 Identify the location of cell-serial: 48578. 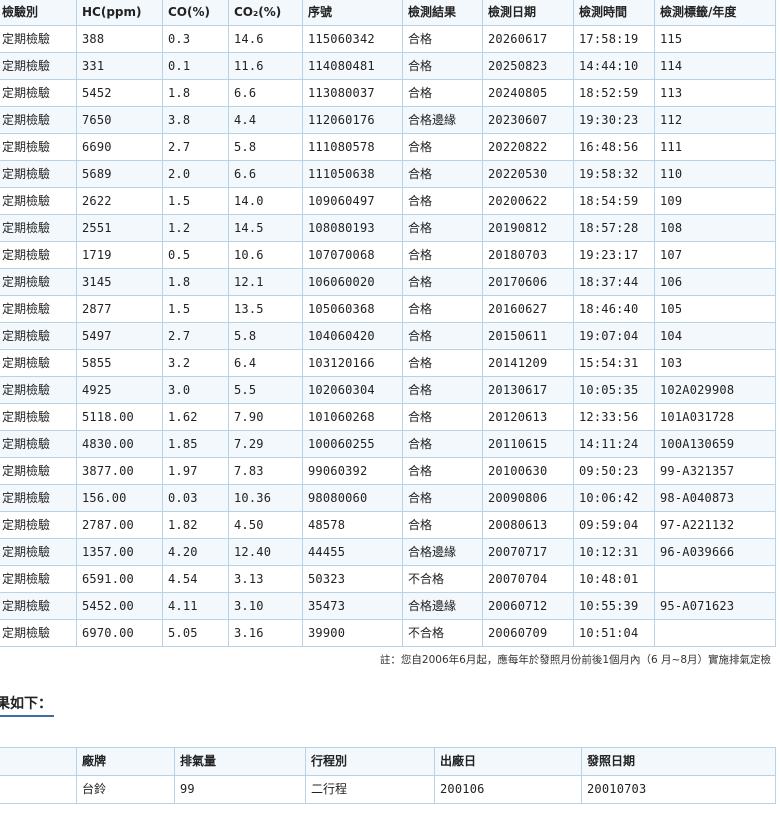
(352, 525).